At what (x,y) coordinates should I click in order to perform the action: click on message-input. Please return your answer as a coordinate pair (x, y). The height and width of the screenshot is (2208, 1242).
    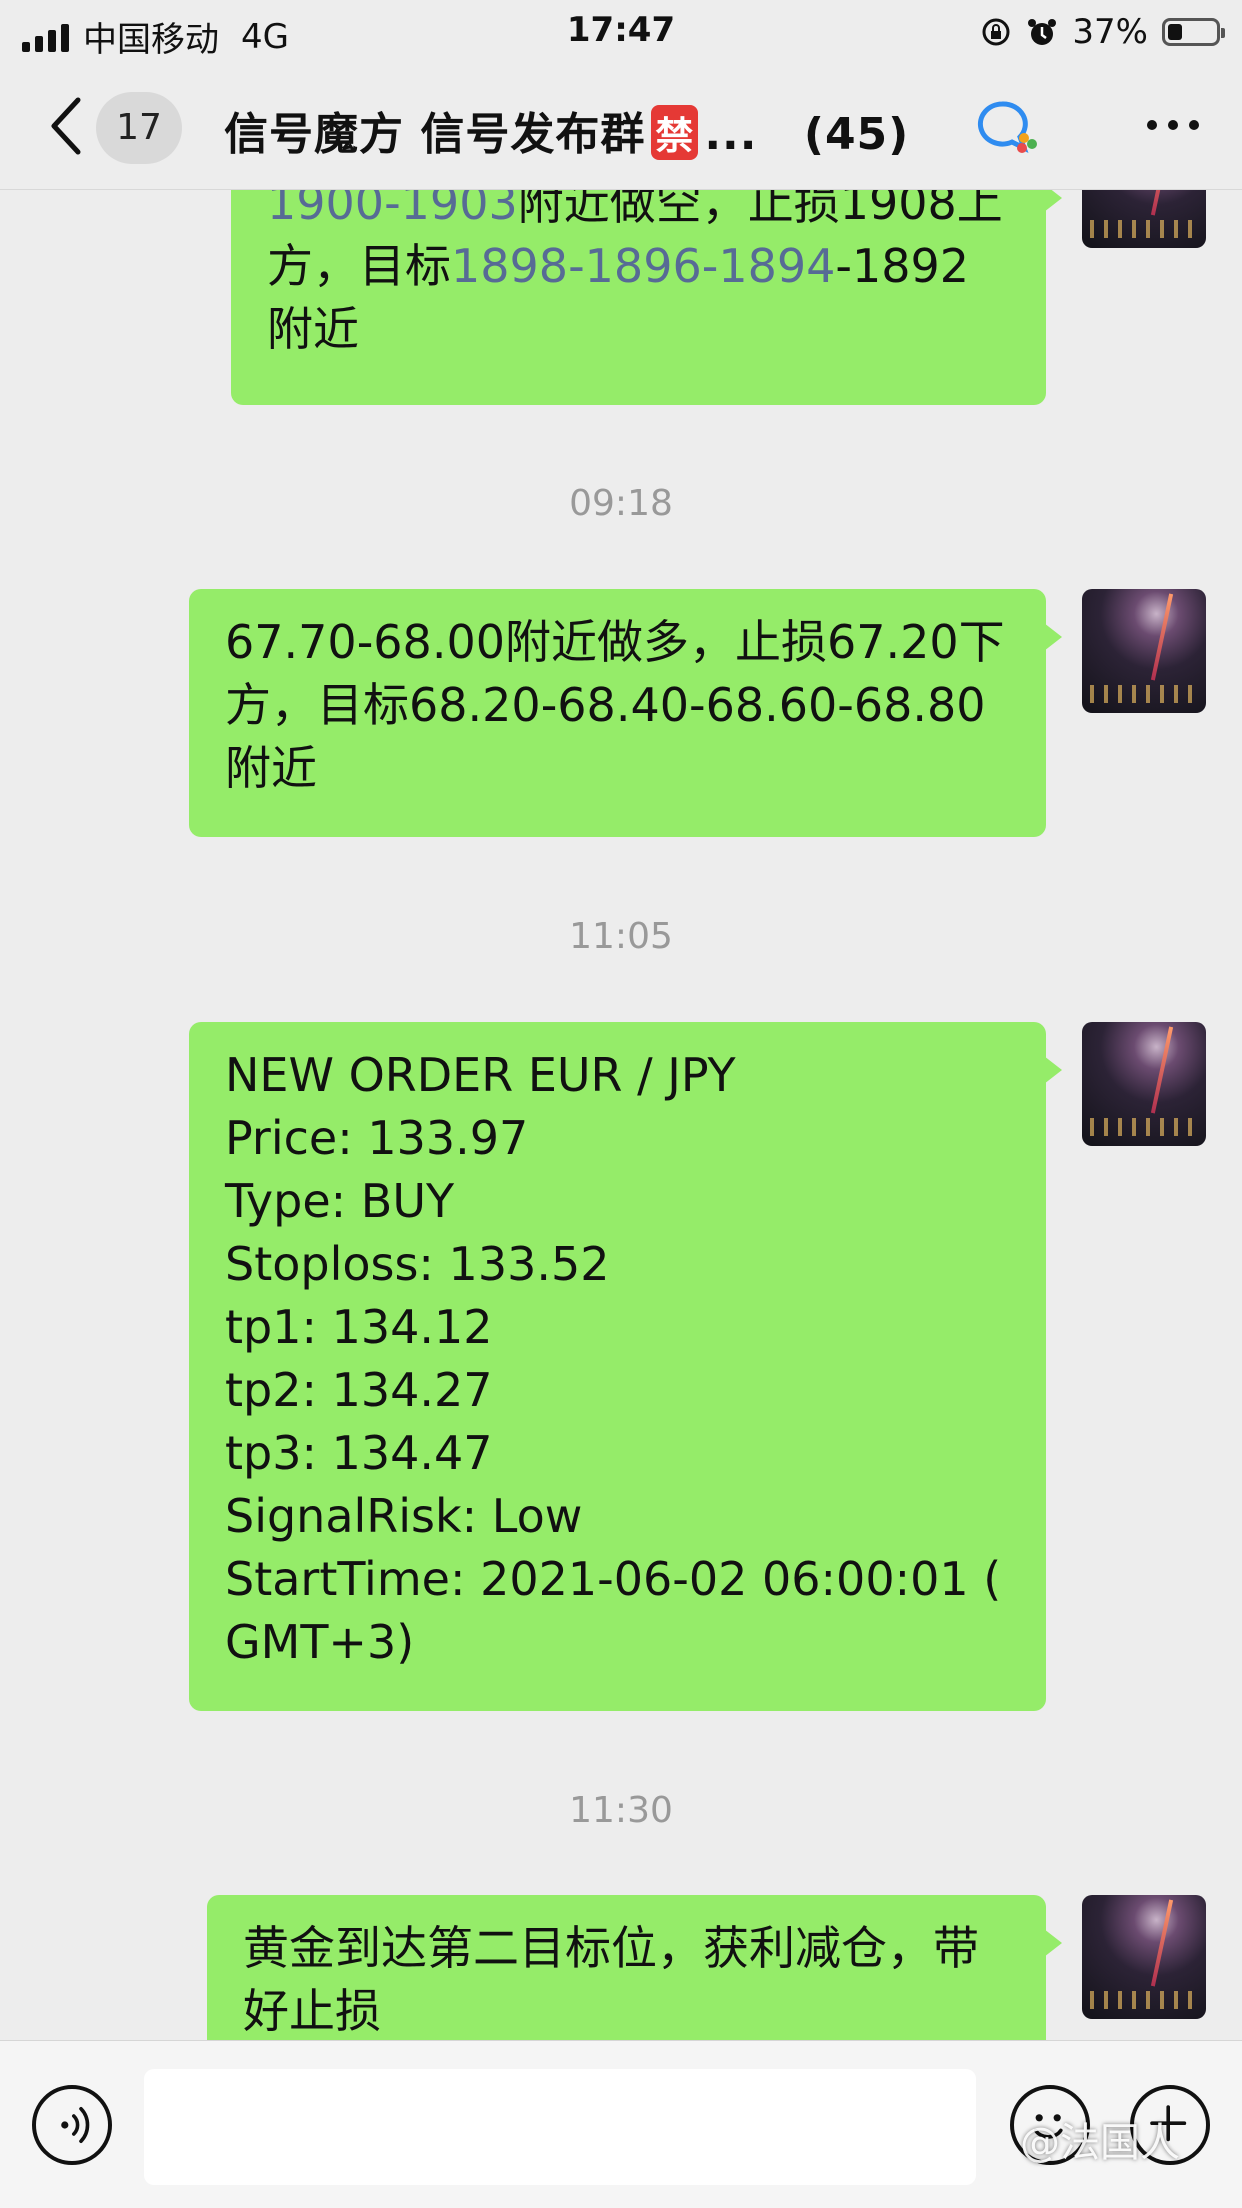
    Looking at the image, I should click on (560, 2127).